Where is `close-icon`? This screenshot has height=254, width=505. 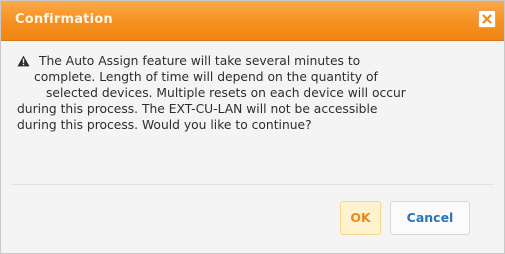 close-icon is located at coordinates (487, 19).